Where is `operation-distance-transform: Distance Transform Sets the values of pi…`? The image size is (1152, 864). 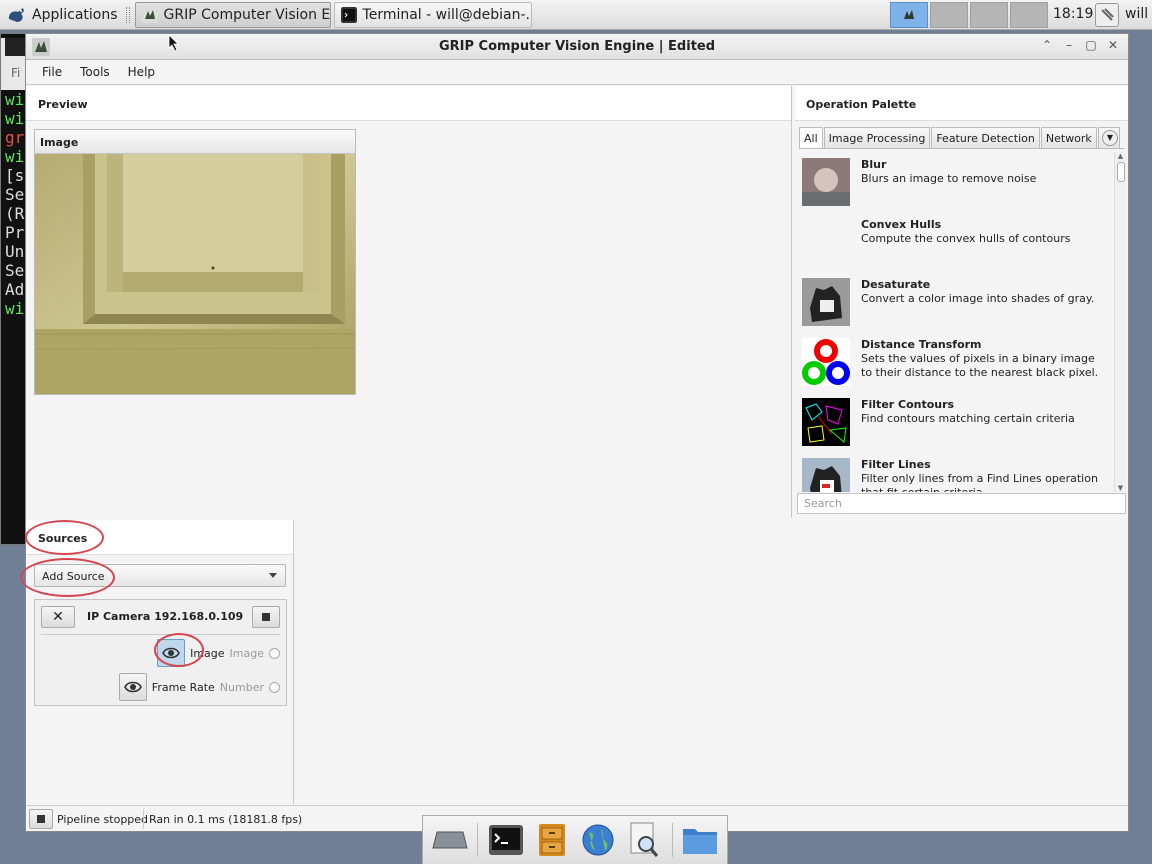 operation-distance-transform: Distance Transform Sets the values of pi… is located at coordinates (956, 362).